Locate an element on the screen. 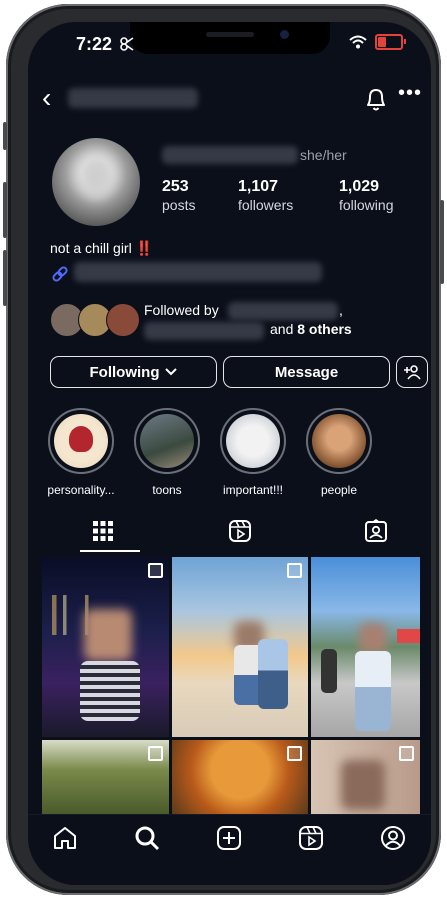  stat-followers-count: 1,107 is located at coordinates (258, 186).